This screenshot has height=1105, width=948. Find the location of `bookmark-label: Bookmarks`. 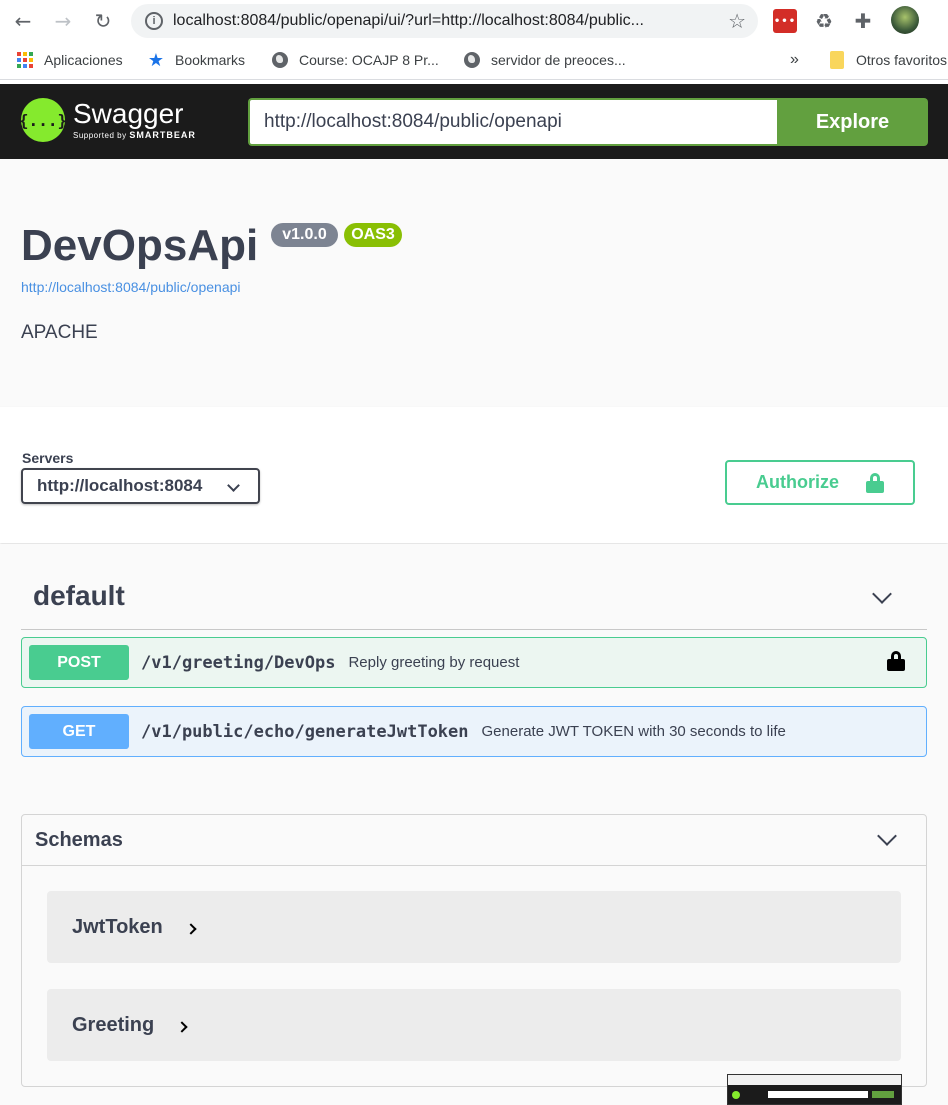

bookmark-label: Bookmarks is located at coordinates (210, 60).